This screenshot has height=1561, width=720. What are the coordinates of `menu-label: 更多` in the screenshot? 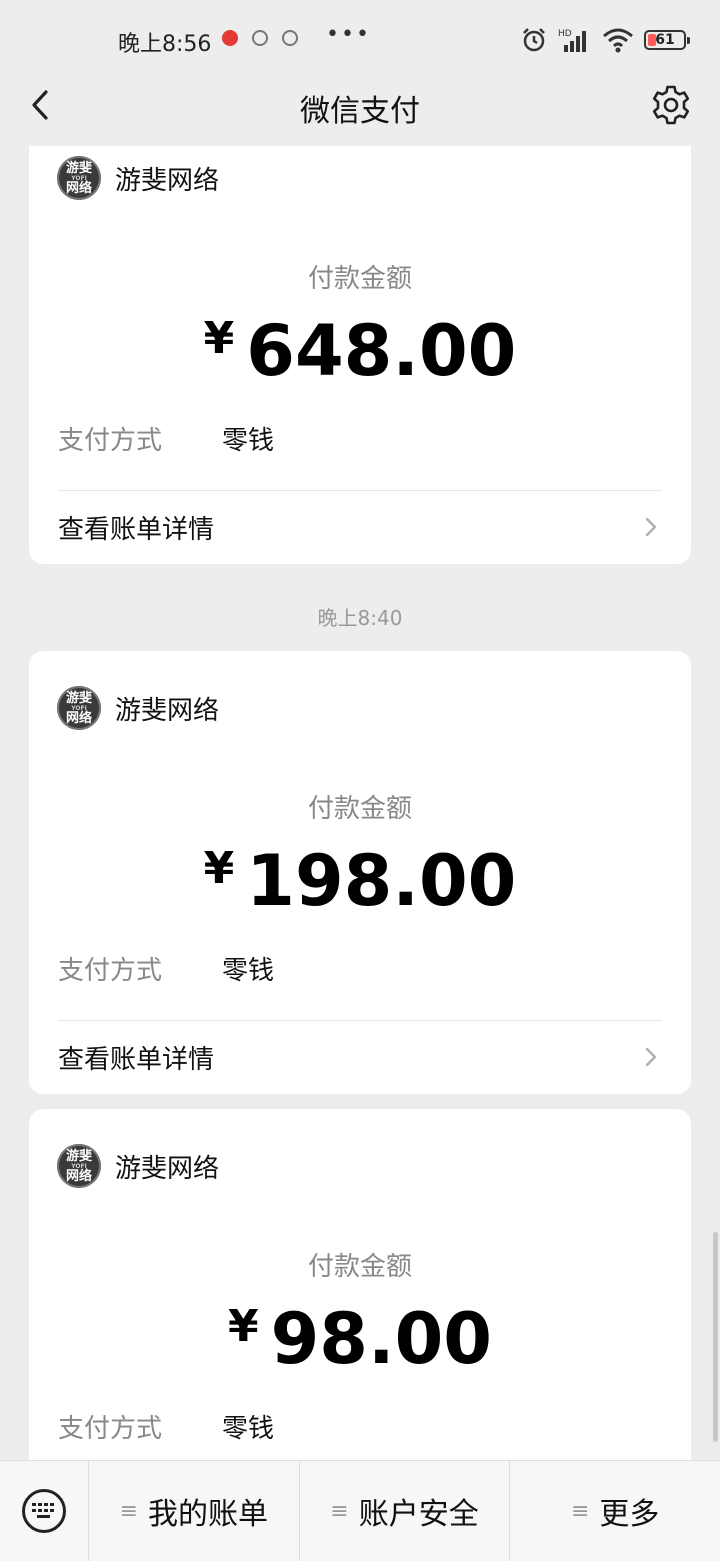 It's located at (629, 1514).